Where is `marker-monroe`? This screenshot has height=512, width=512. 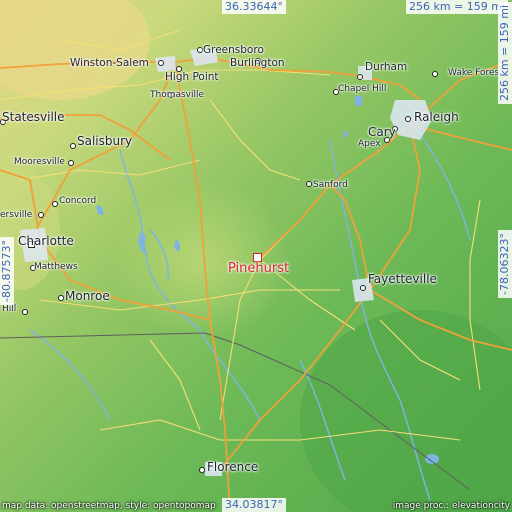
marker-monroe is located at coordinates (61, 298).